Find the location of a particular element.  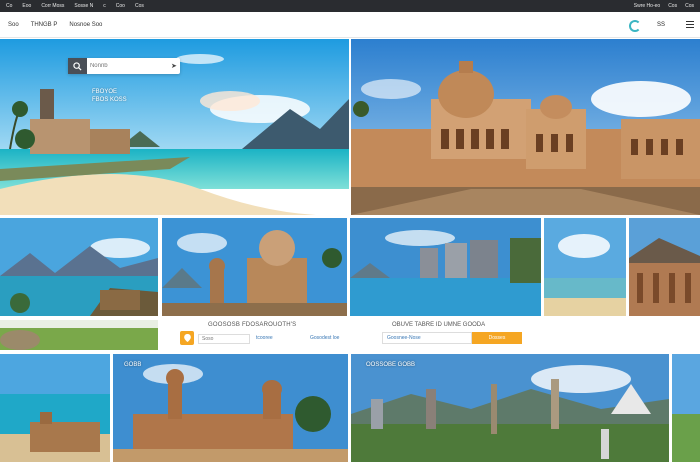

mountain-lake-image is located at coordinates (79, 267).